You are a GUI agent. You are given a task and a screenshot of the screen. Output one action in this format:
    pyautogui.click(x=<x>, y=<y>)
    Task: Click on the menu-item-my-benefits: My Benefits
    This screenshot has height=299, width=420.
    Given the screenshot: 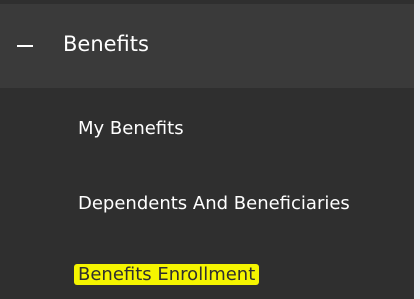 What is the action you would take?
    pyautogui.click(x=131, y=128)
    